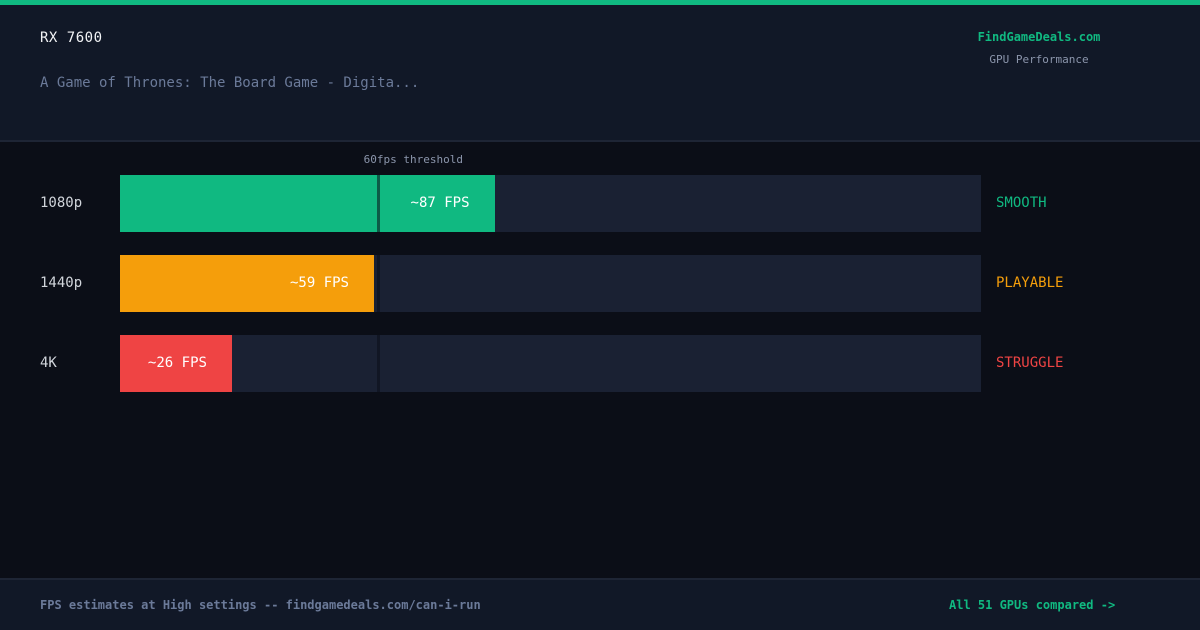 The height and width of the screenshot is (630, 1200). What do you see at coordinates (319, 283) in the screenshot?
I see `fps-value-label: ~59 FPS` at bounding box center [319, 283].